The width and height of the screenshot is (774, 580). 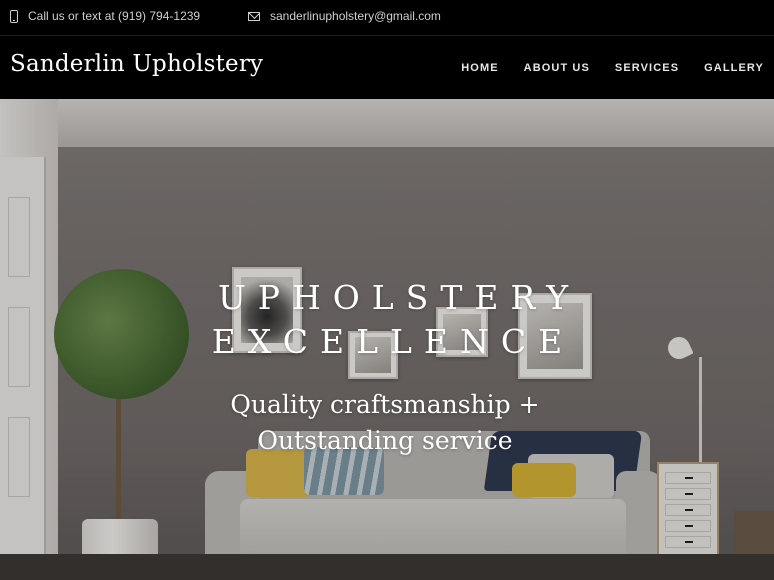 What do you see at coordinates (254, 16) in the screenshot?
I see `envelope-icon` at bounding box center [254, 16].